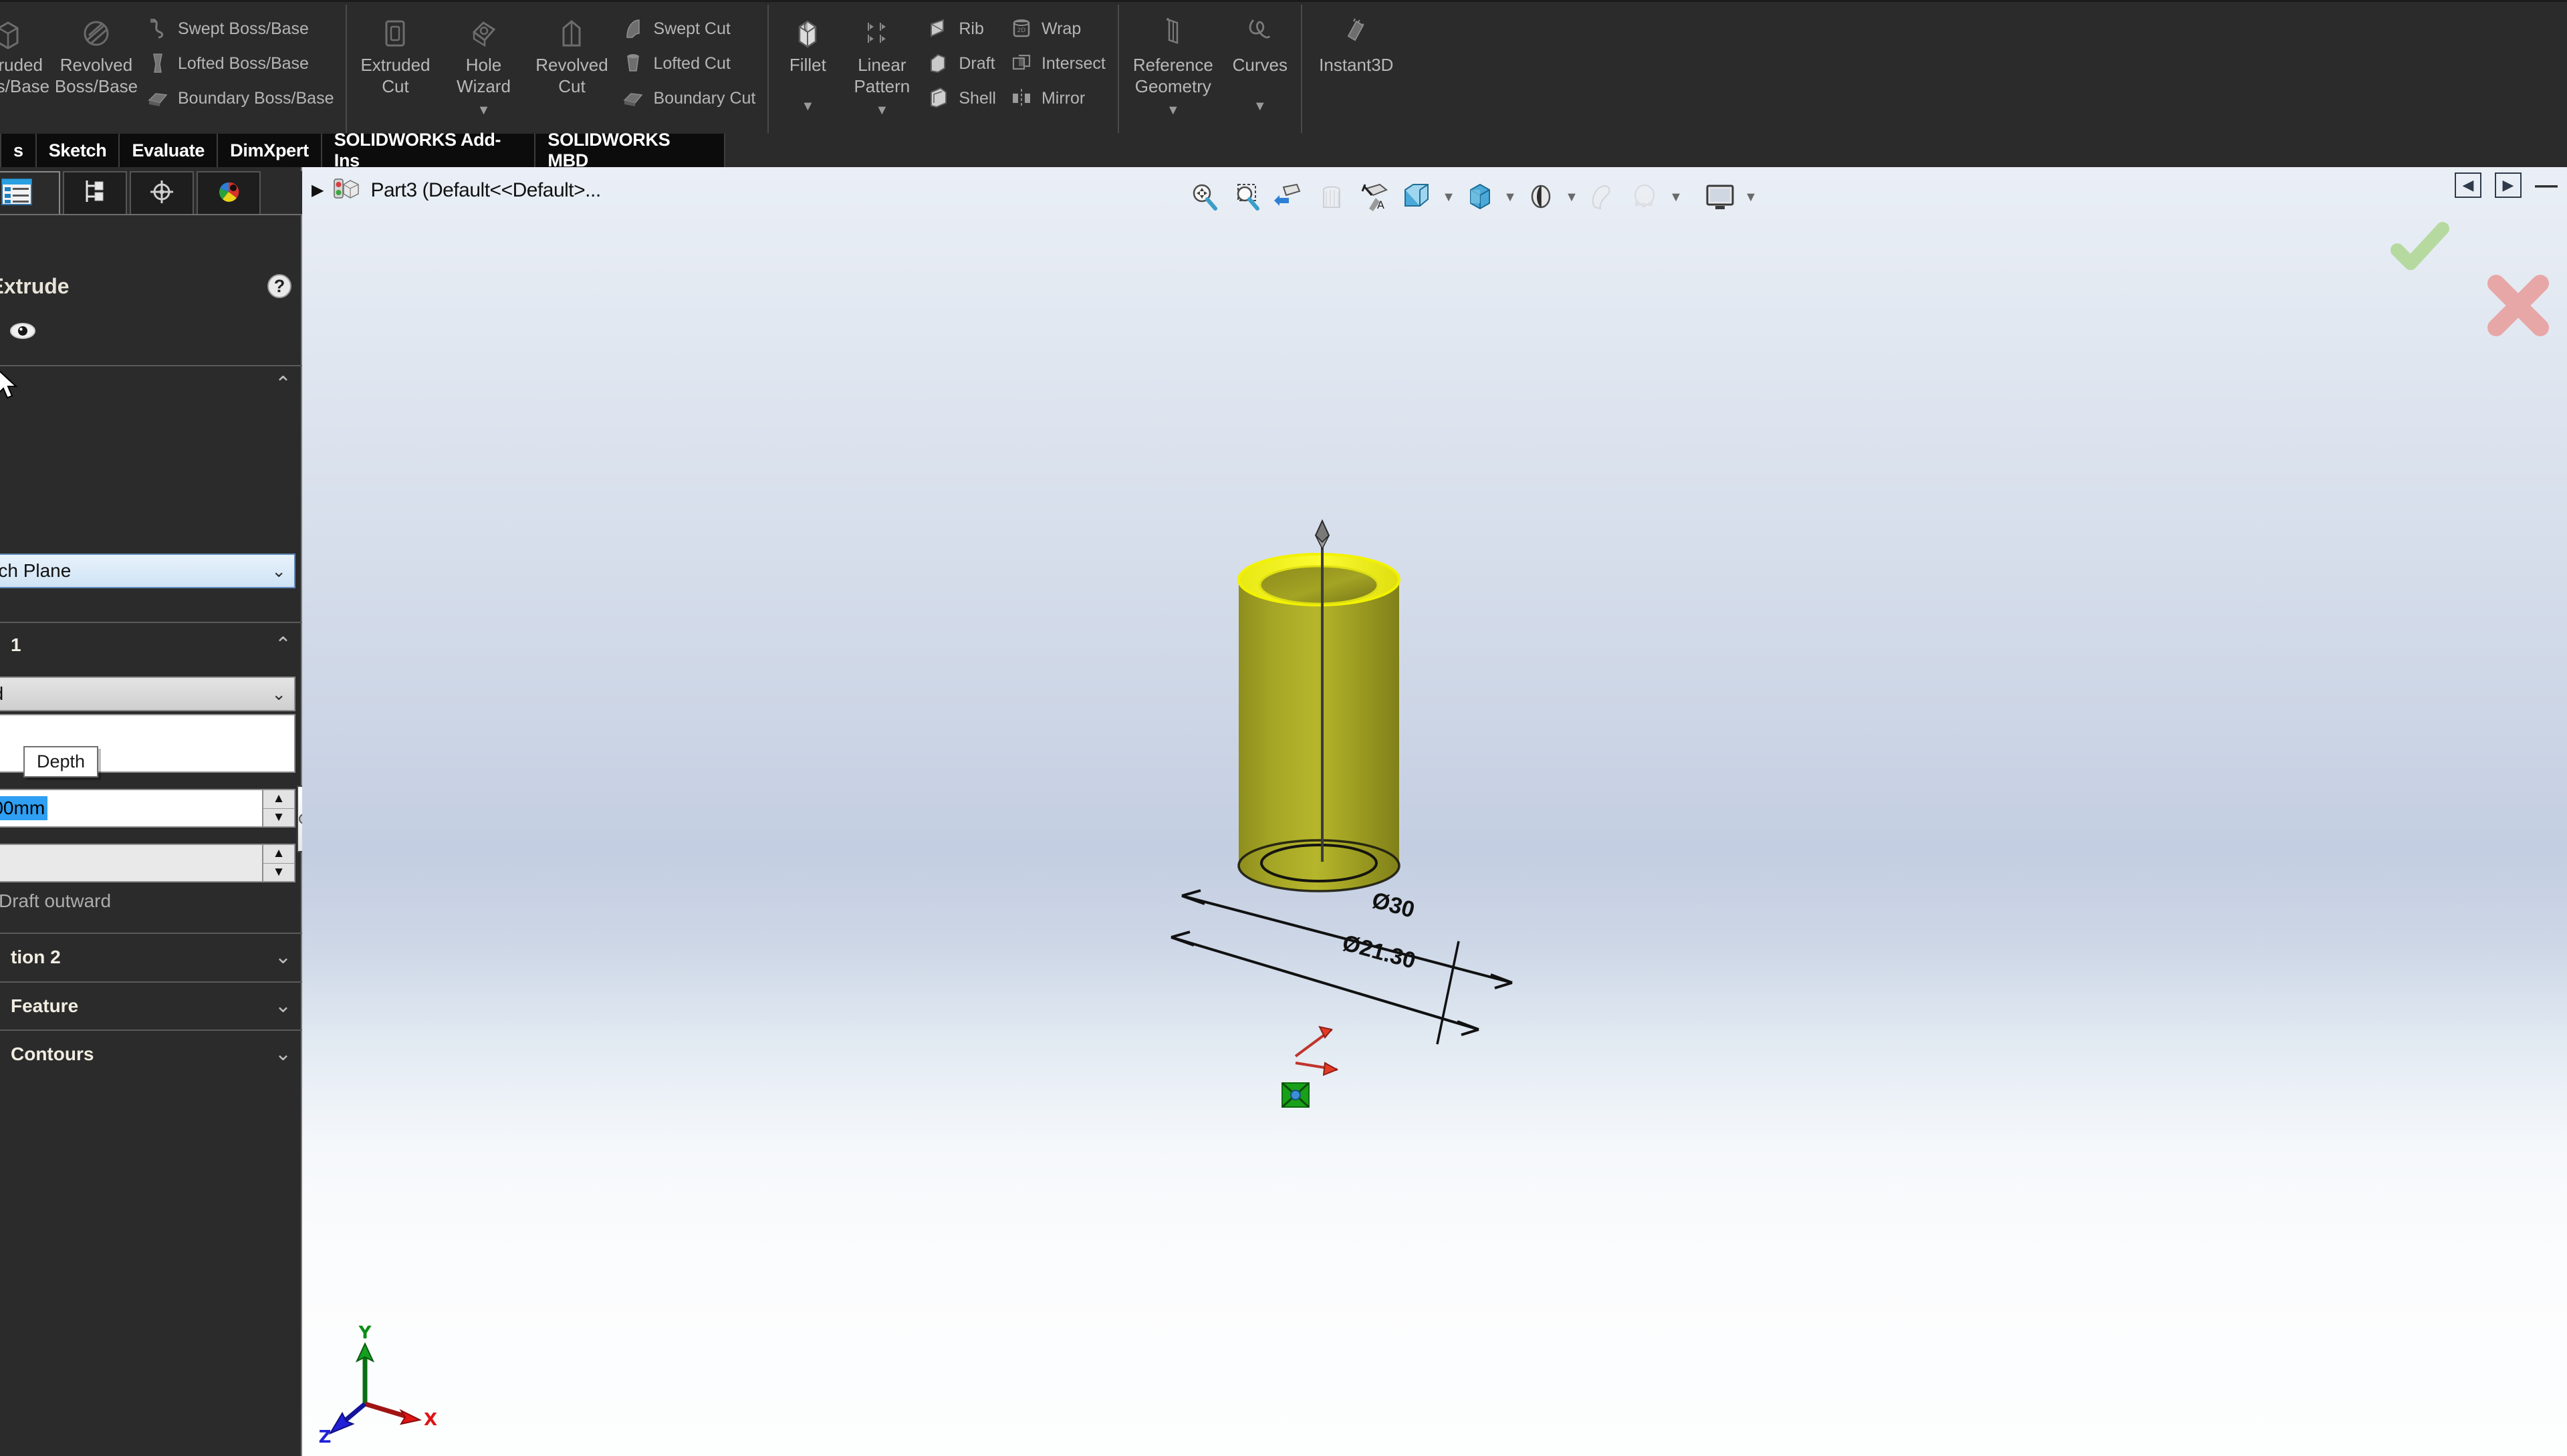 Image resolution: width=2567 pixels, height=1456 pixels. What do you see at coordinates (1289, 197) in the screenshot?
I see `previous-view-icon` at bounding box center [1289, 197].